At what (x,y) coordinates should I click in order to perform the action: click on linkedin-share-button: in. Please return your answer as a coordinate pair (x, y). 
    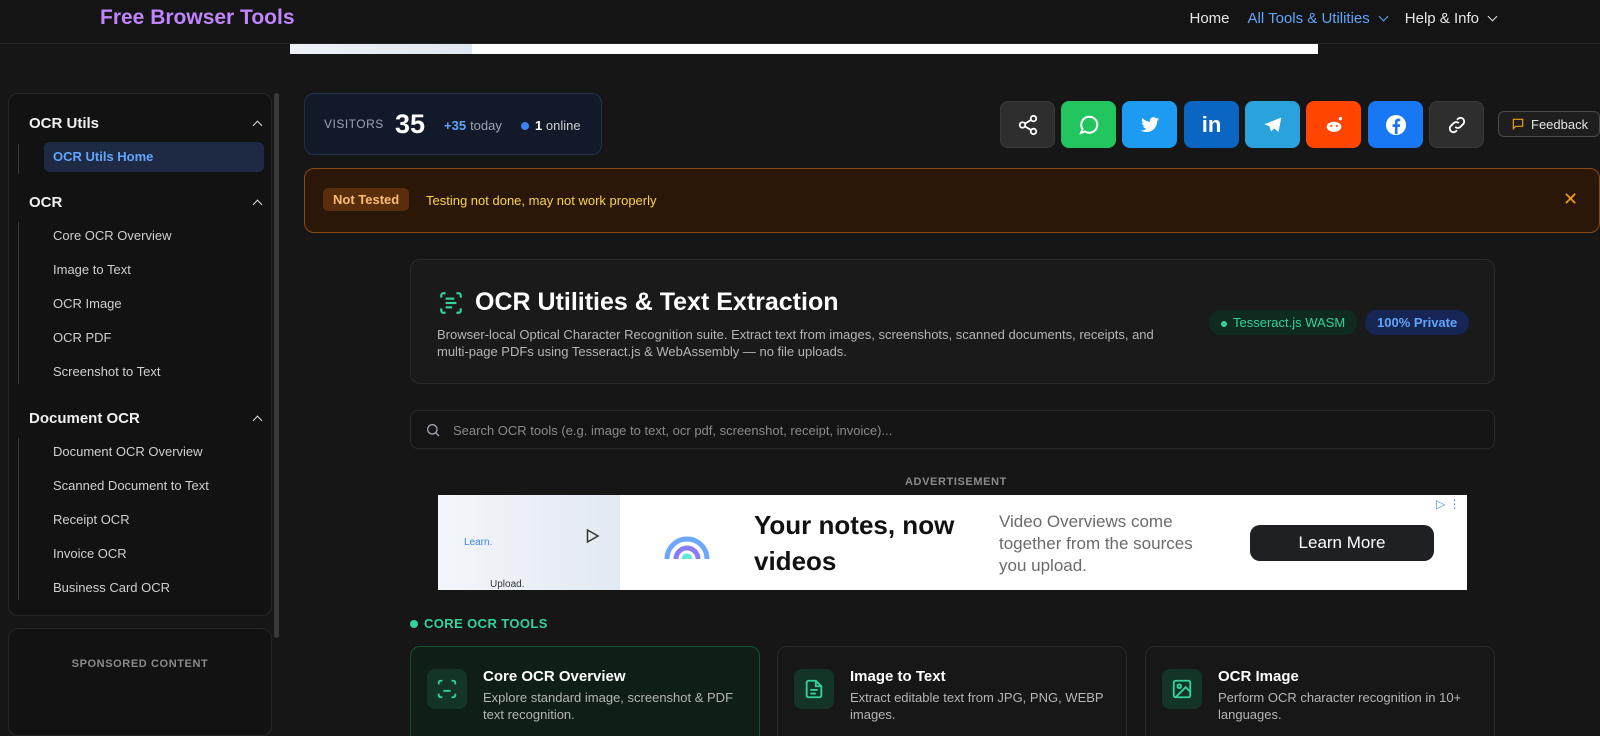
    Looking at the image, I should click on (1211, 124).